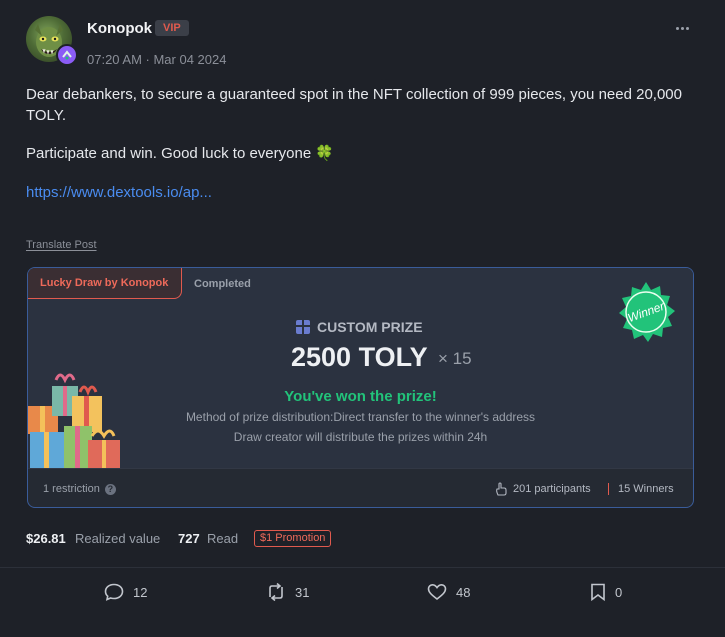 Image resolution: width=725 pixels, height=637 pixels. Describe the element at coordinates (455, 358) in the screenshot. I see `prize-multiplier: × 15` at that location.